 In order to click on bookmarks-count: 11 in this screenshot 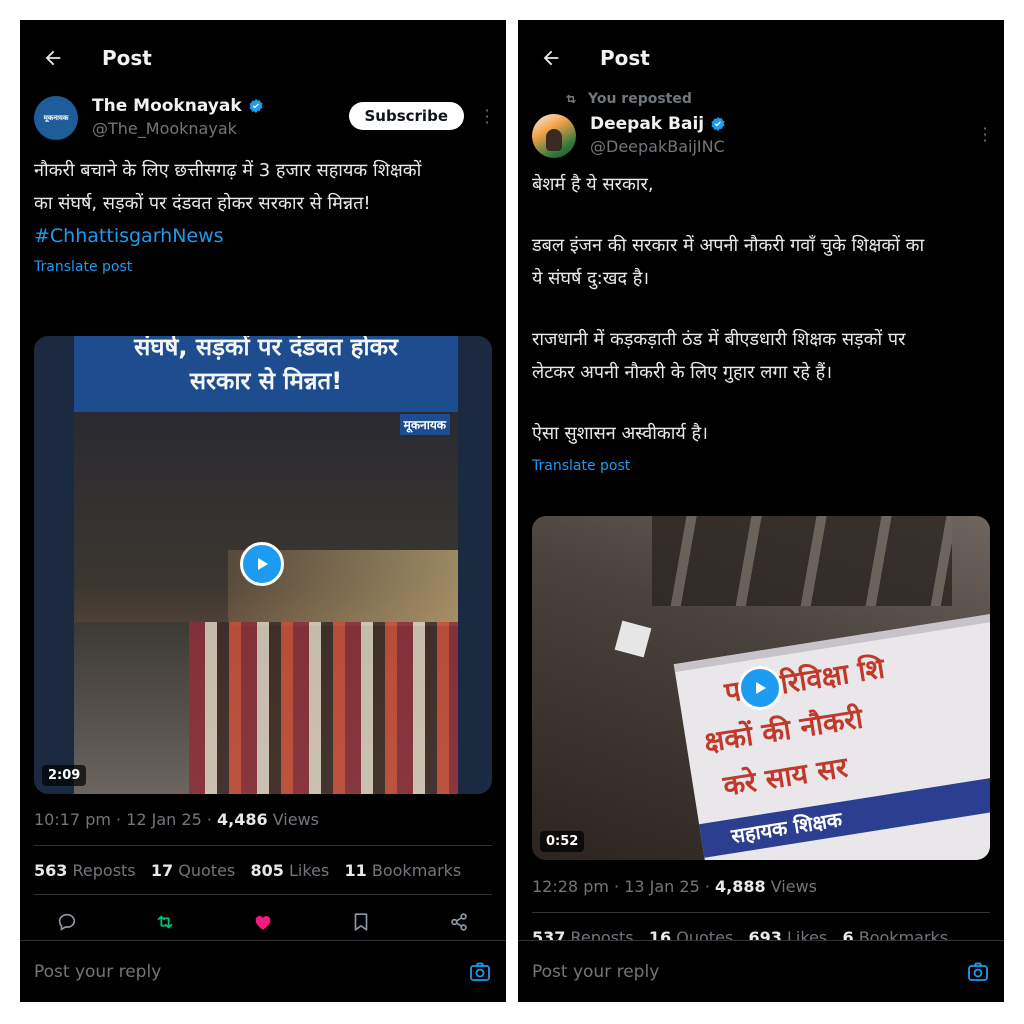, I will do `click(355, 870)`.